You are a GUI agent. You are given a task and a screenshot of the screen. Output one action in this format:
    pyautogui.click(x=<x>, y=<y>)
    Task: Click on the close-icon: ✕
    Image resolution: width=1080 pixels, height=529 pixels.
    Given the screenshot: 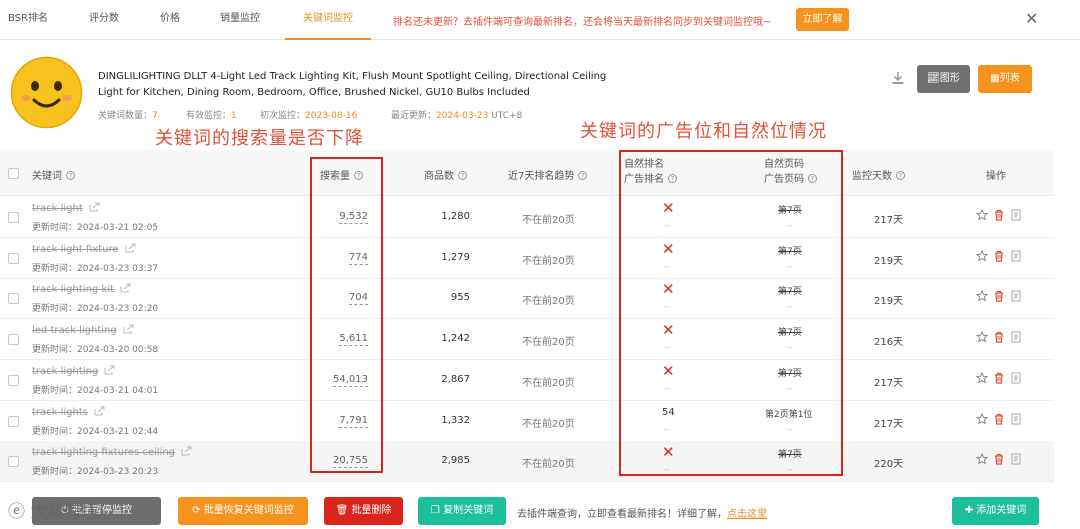 What is the action you would take?
    pyautogui.click(x=1031, y=18)
    